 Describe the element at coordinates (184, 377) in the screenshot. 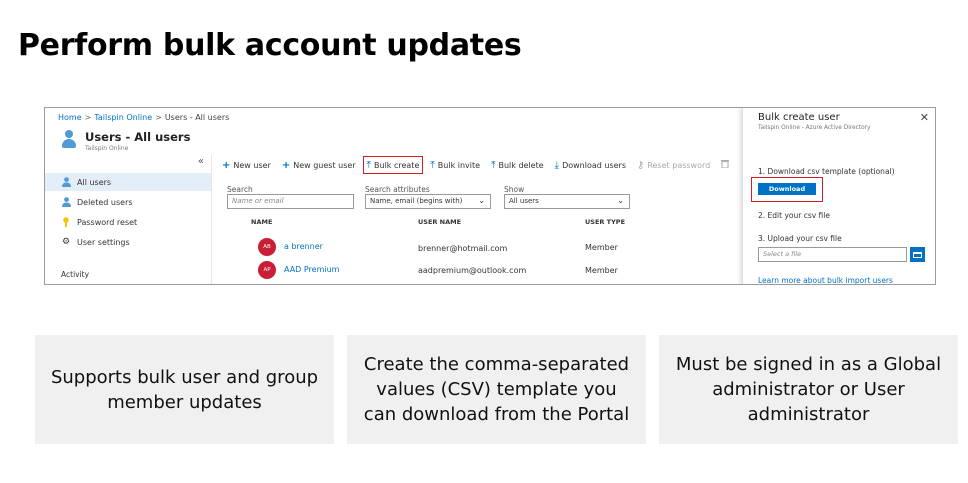

I see `card-text-line: Supports bulk user and group` at that location.